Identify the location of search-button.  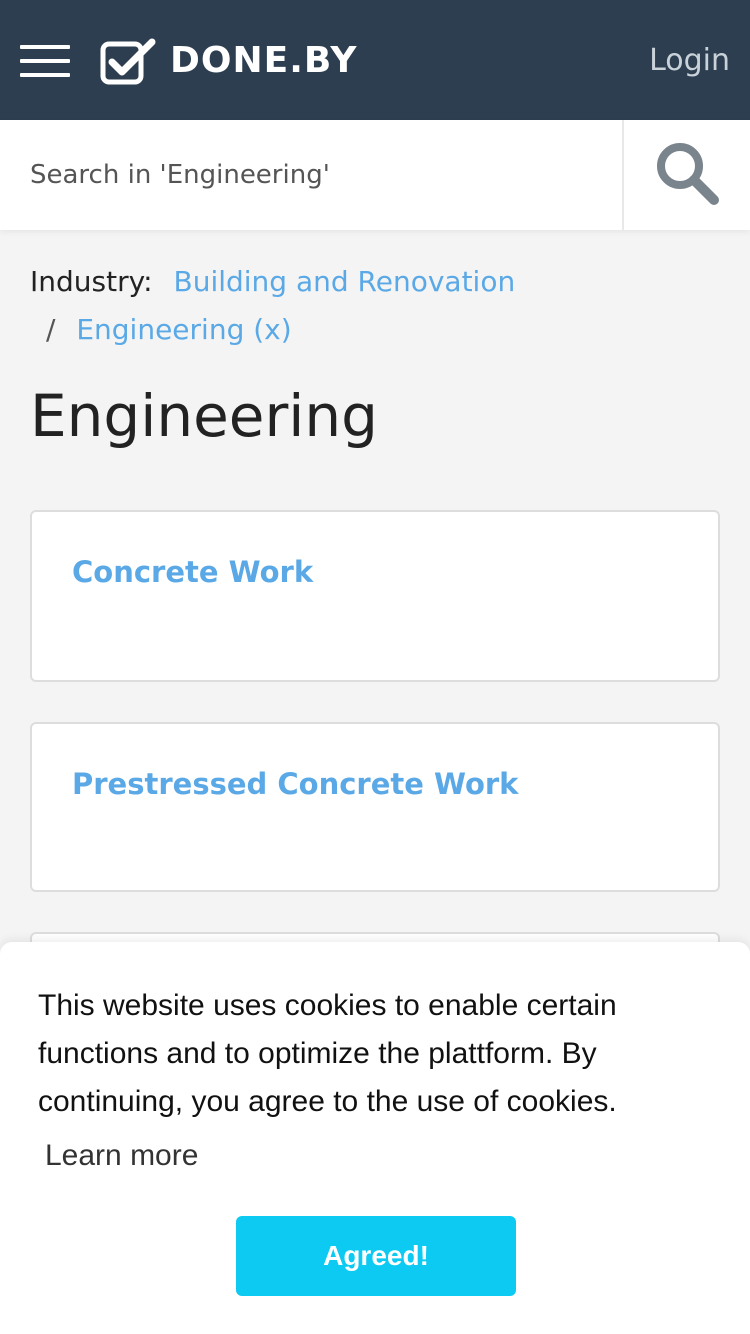
(687, 175).